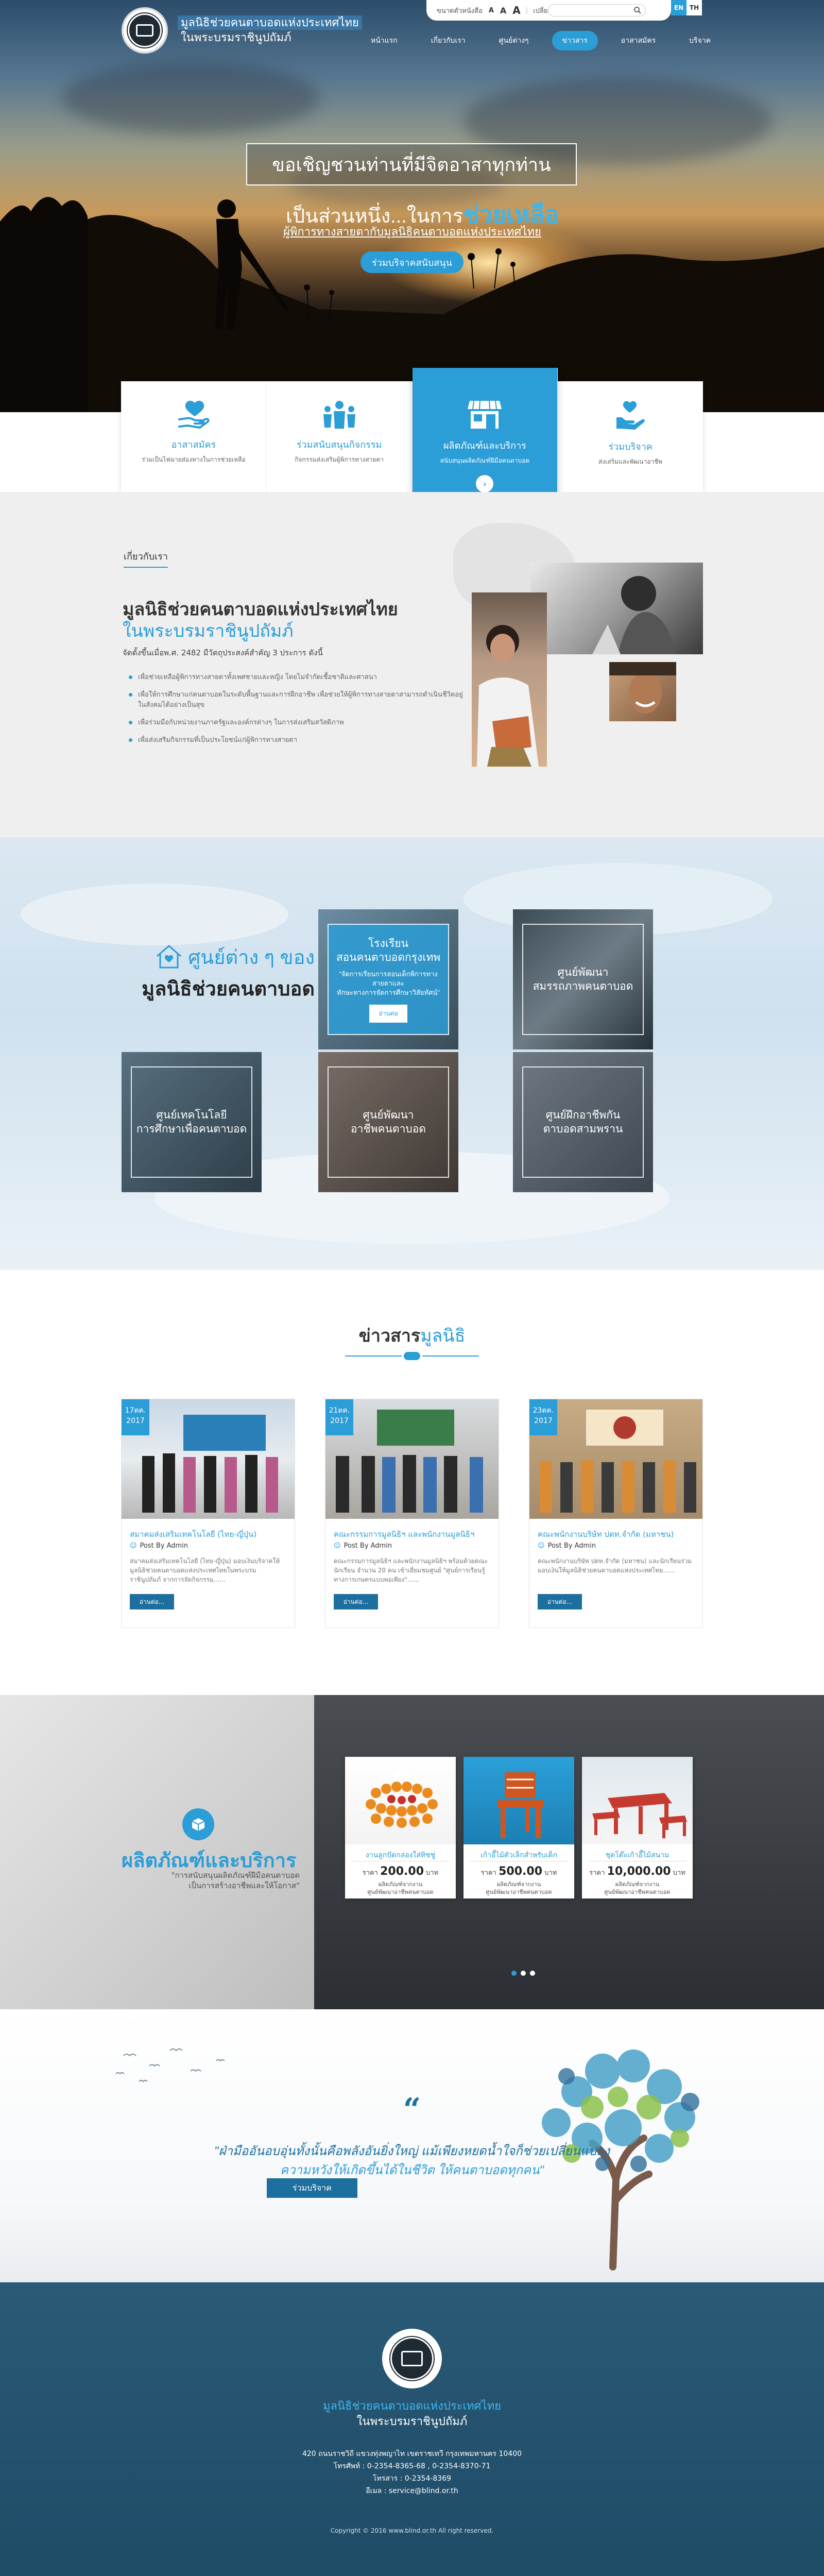  Describe the element at coordinates (519, 1871) in the screenshot. I see `product-price: ราคา 500.00 บาท` at that location.